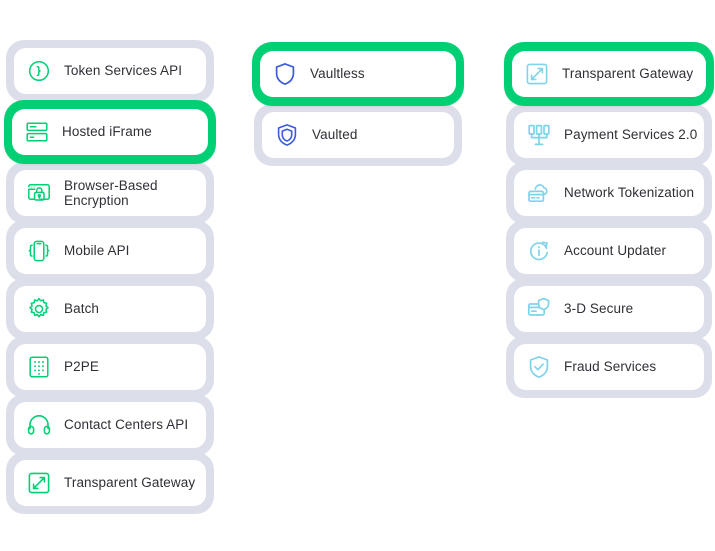 The height and width of the screenshot is (551, 715). I want to click on list-item: Payment Services 2.0, so click(609, 135).